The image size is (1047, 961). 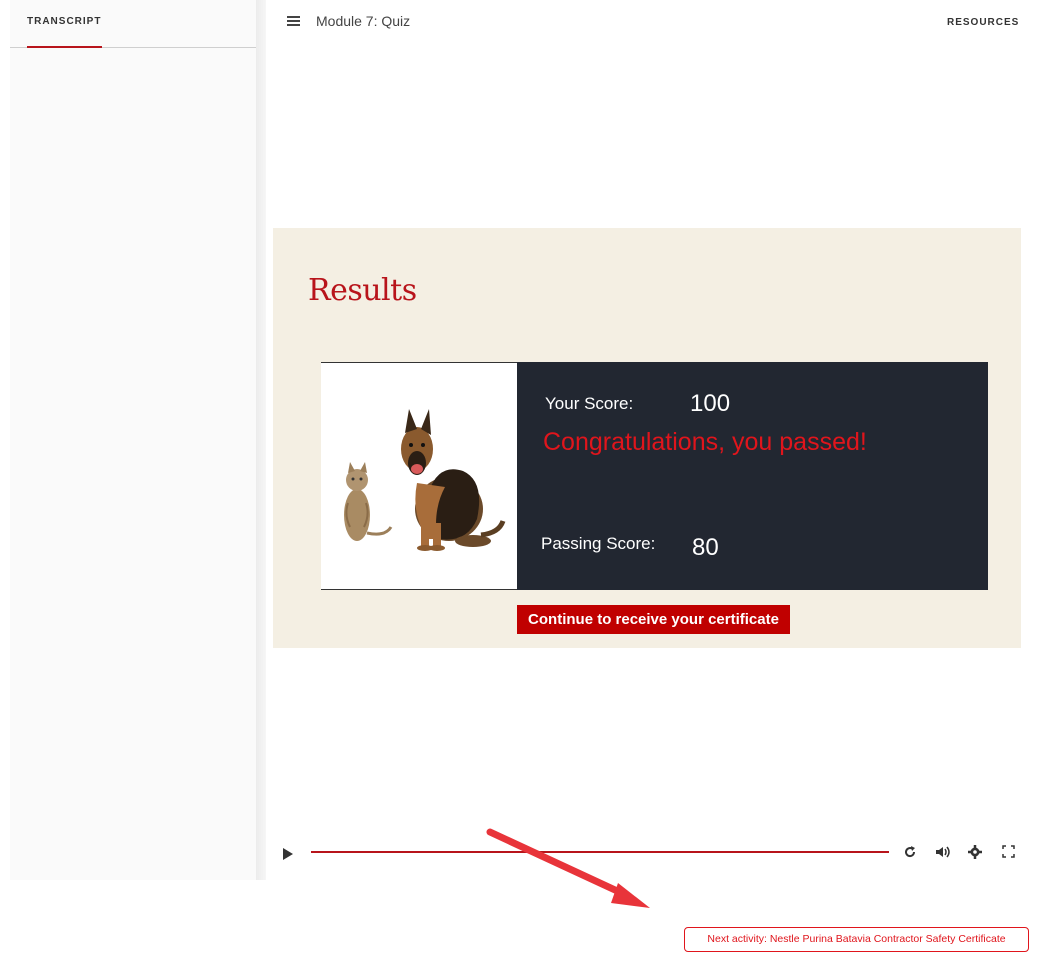 I want to click on tab-transcript: TRANSCRIPT, so click(x=64, y=21).